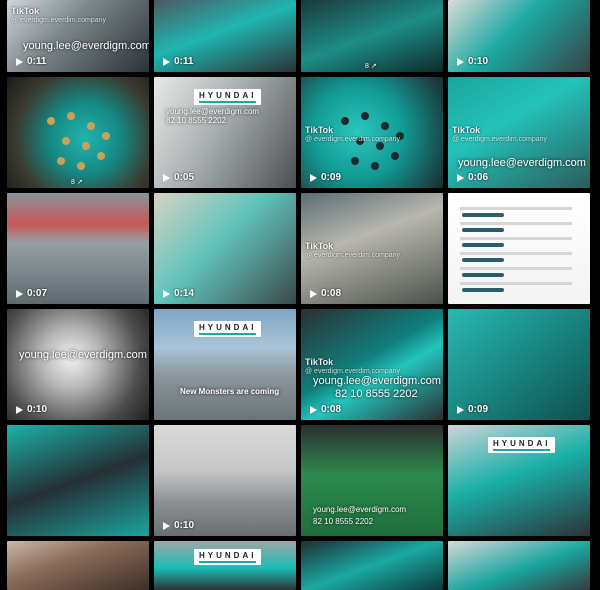  What do you see at coordinates (225, 248) in the screenshot?
I see `video-thumbnail: 0:14` at bounding box center [225, 248].